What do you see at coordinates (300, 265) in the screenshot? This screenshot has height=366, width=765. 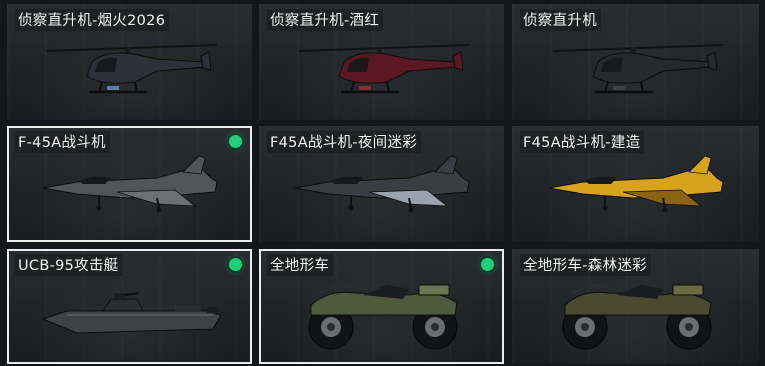 I see `vehicle-name: 全地形车` at bounding box center [300, 265].